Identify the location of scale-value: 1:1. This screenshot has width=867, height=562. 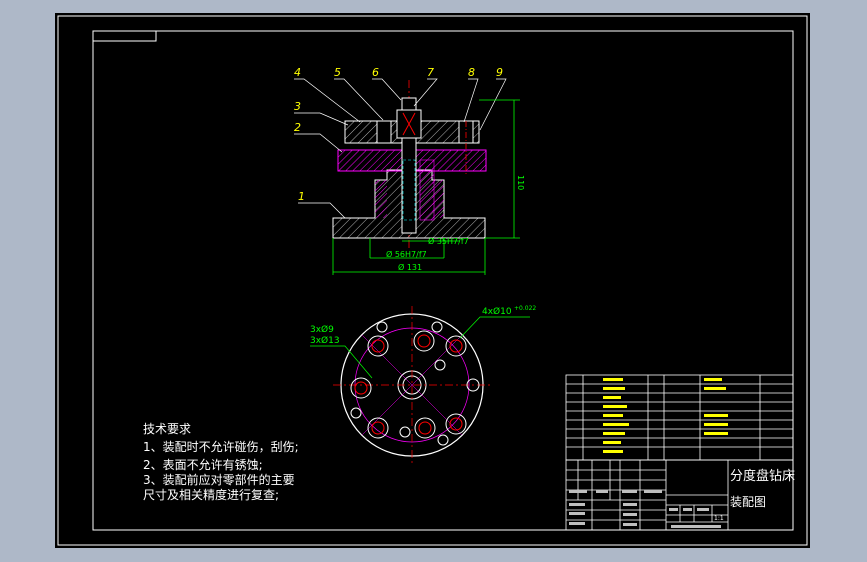
(719, 518).